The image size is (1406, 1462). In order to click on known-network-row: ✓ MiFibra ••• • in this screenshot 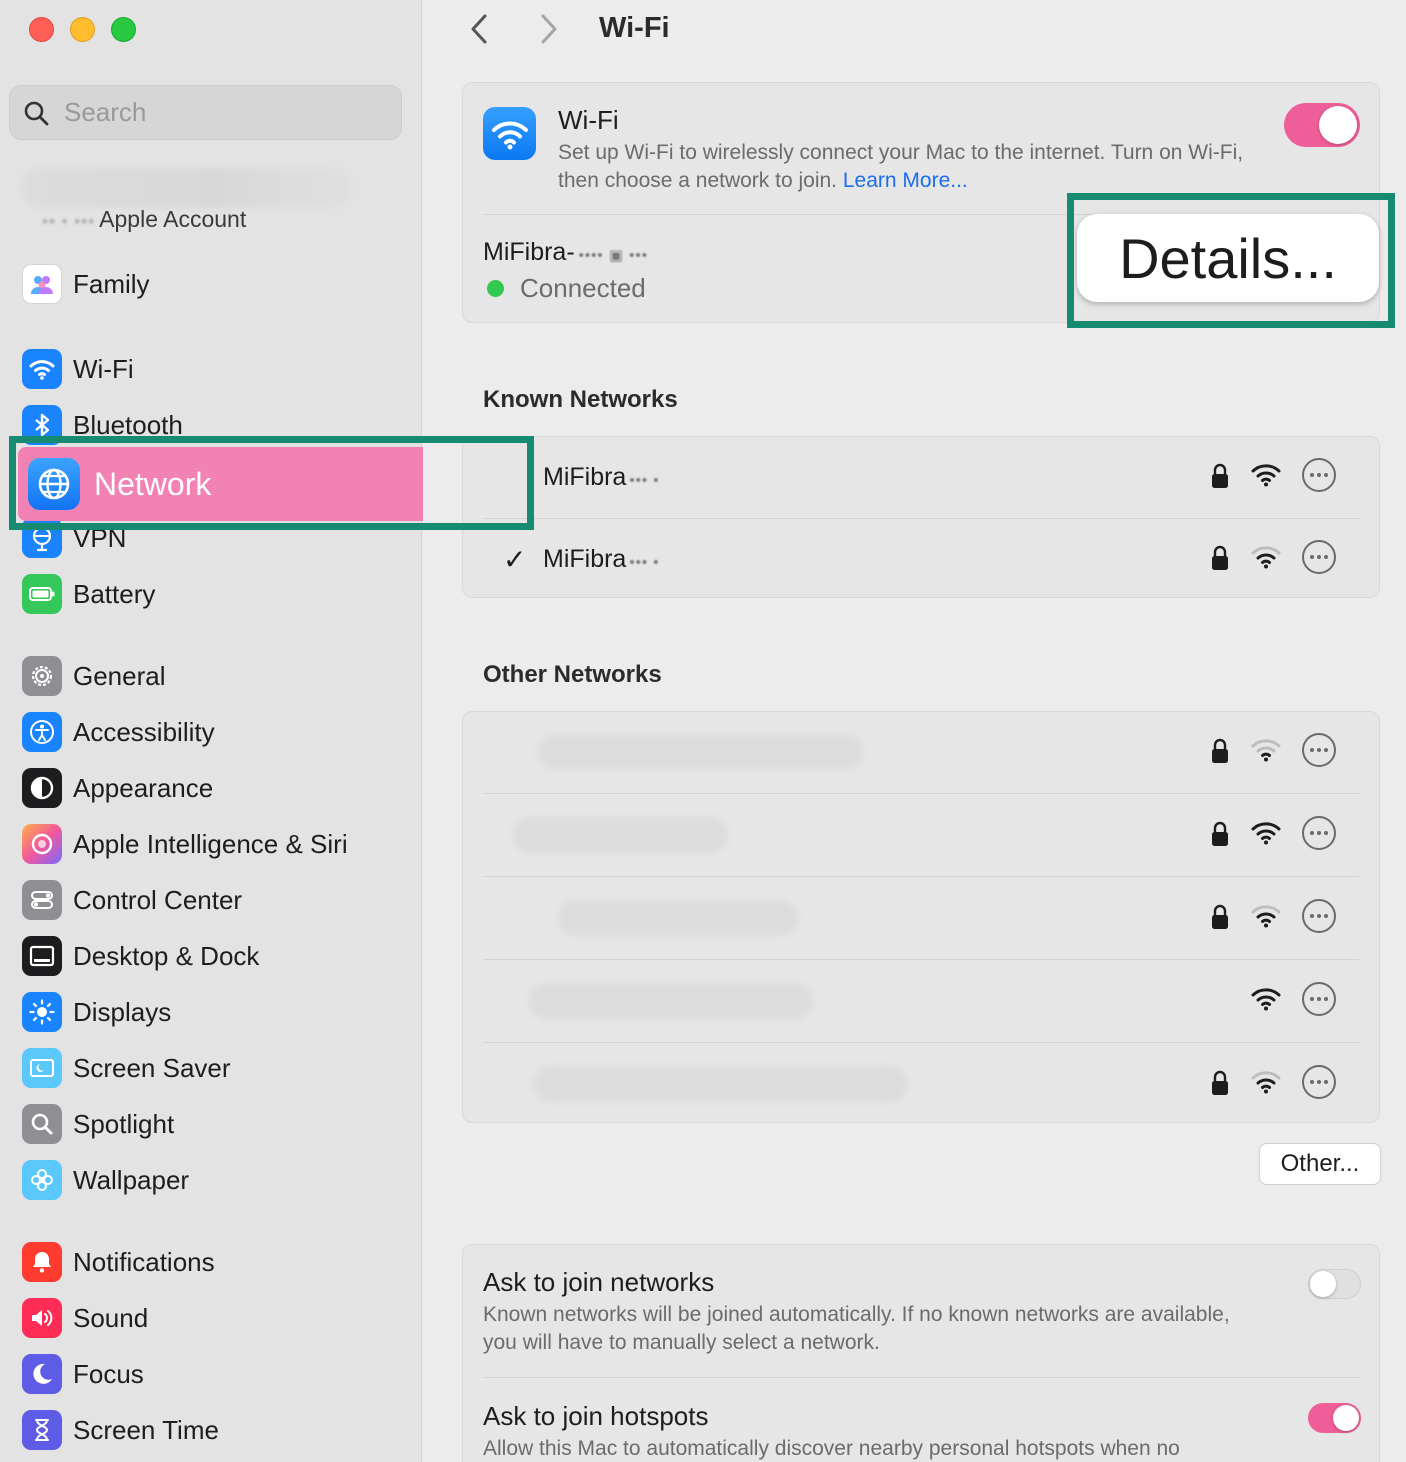, I will do `click(921, 560)`.